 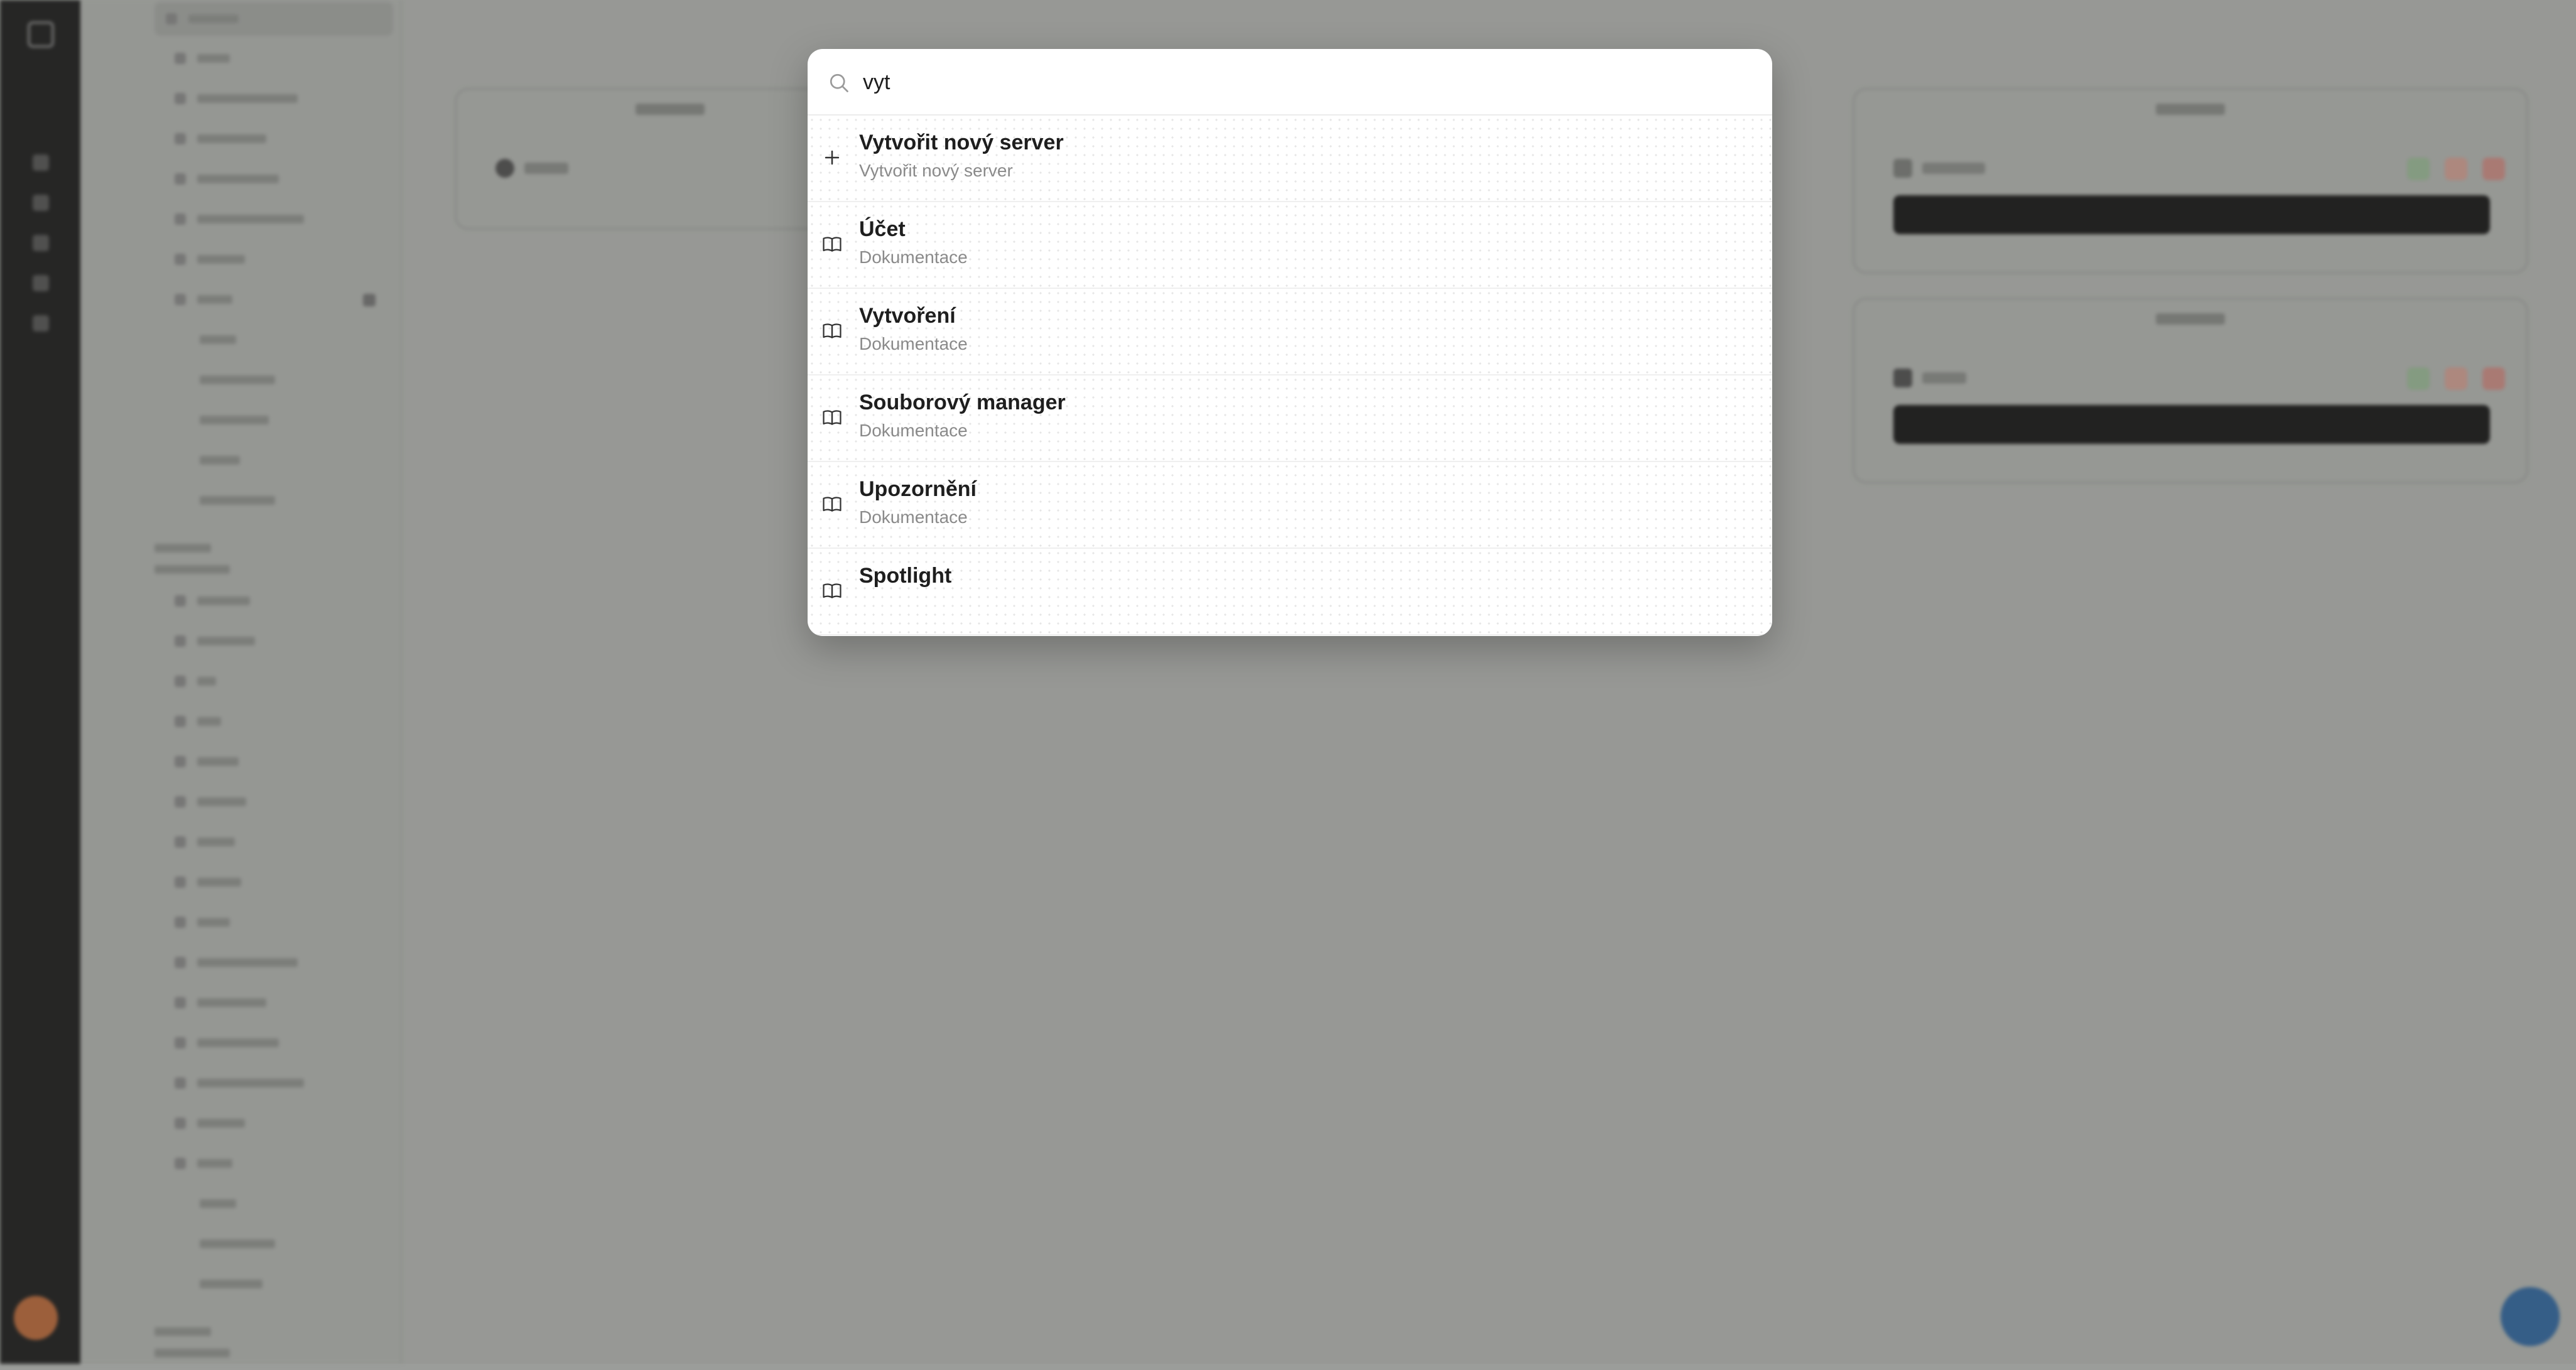 I want to click on result-title: Souborový manager, so click(x=963, y=402).